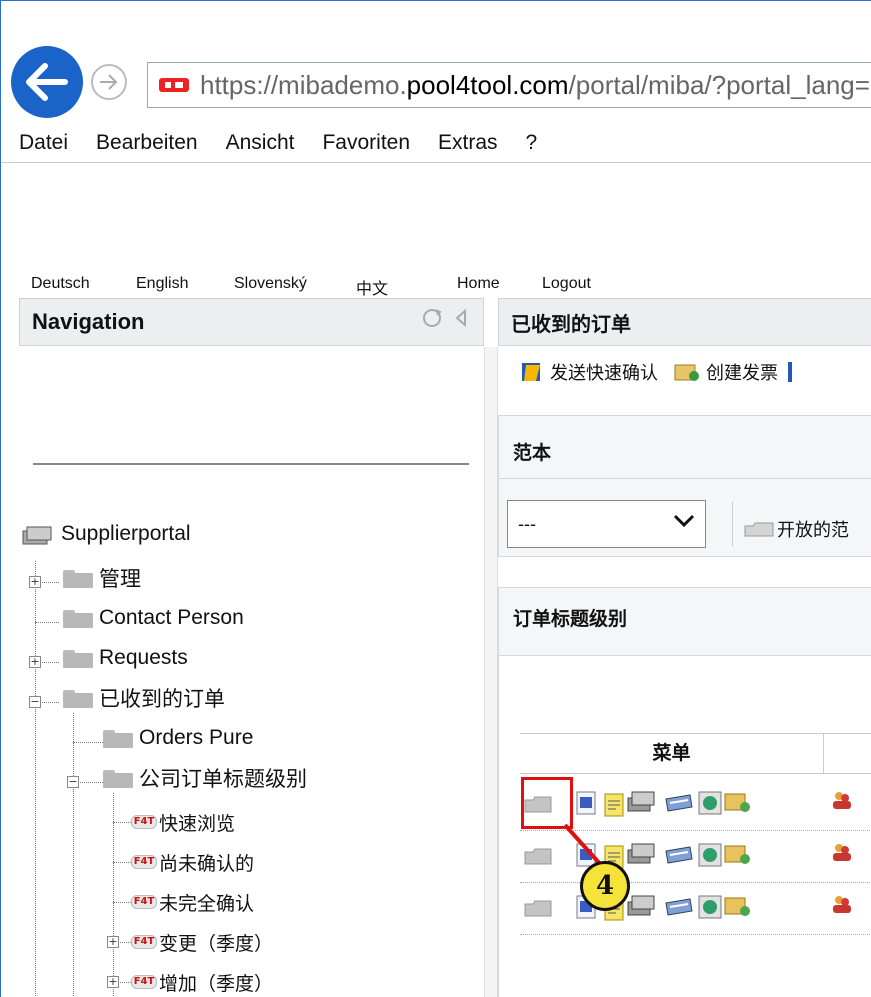  What do you see at coordinates (223, 779) in the screenshot?
I see `tree-label: 公司订单标题级别` at bounding box center [223, 779].